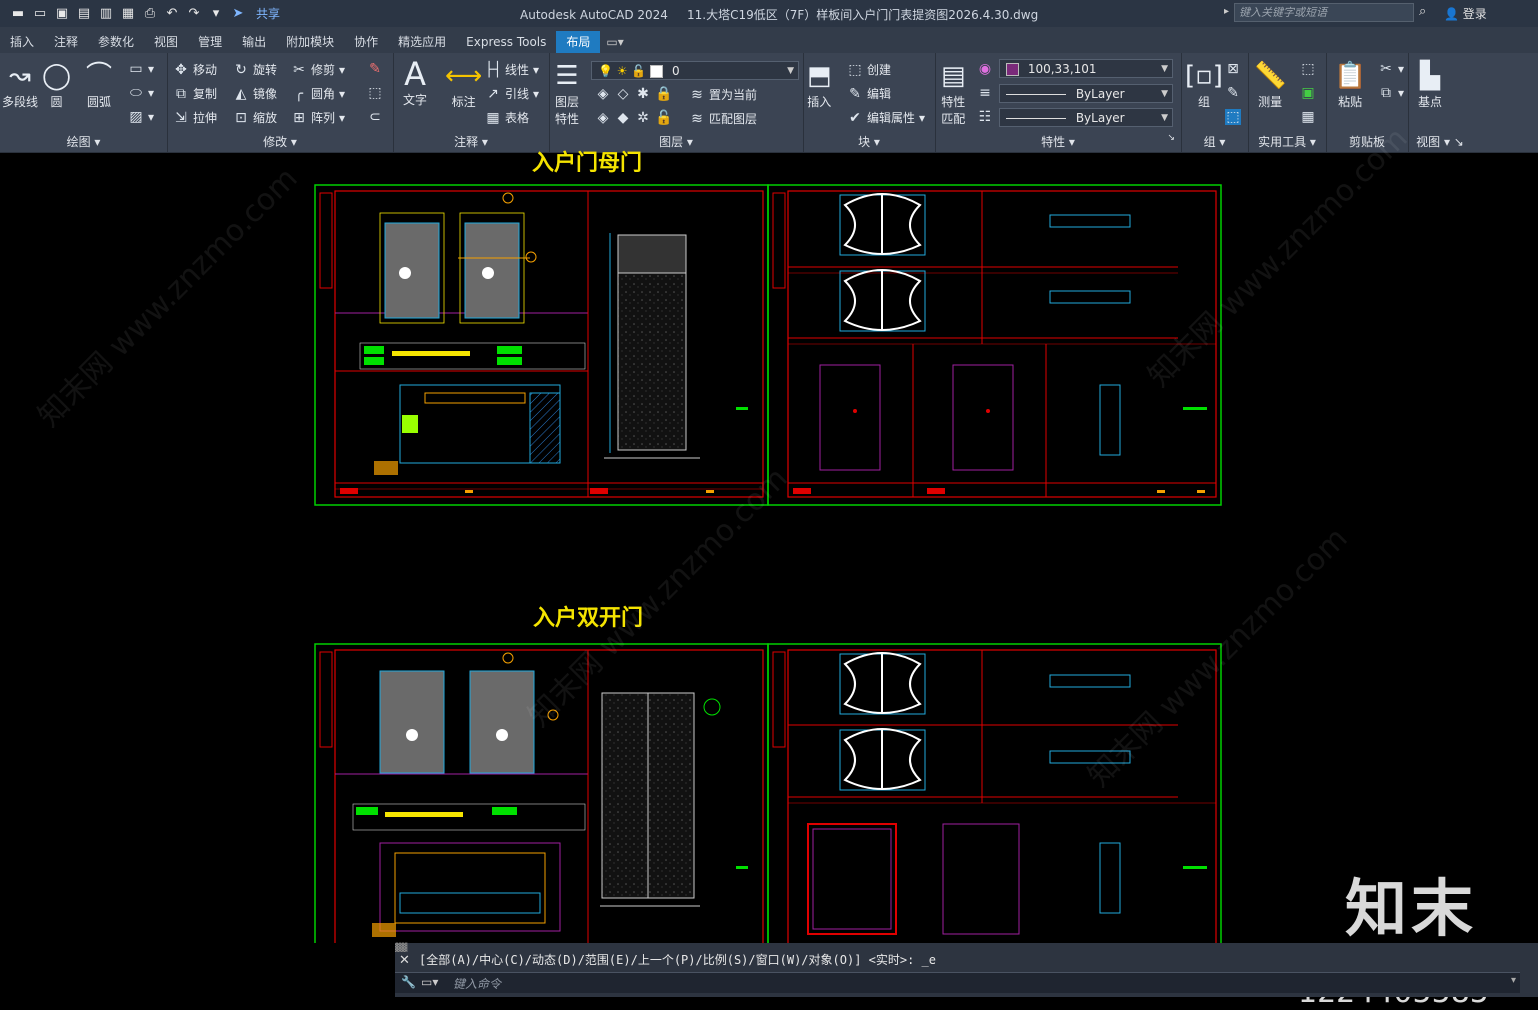 The width and height of the screenshot is (1538, 1010). What do you see at coordinates (429, 982) in the screenshot?
I see `recent-commands-icon: ▭▾` at bounding box center [429, 982].